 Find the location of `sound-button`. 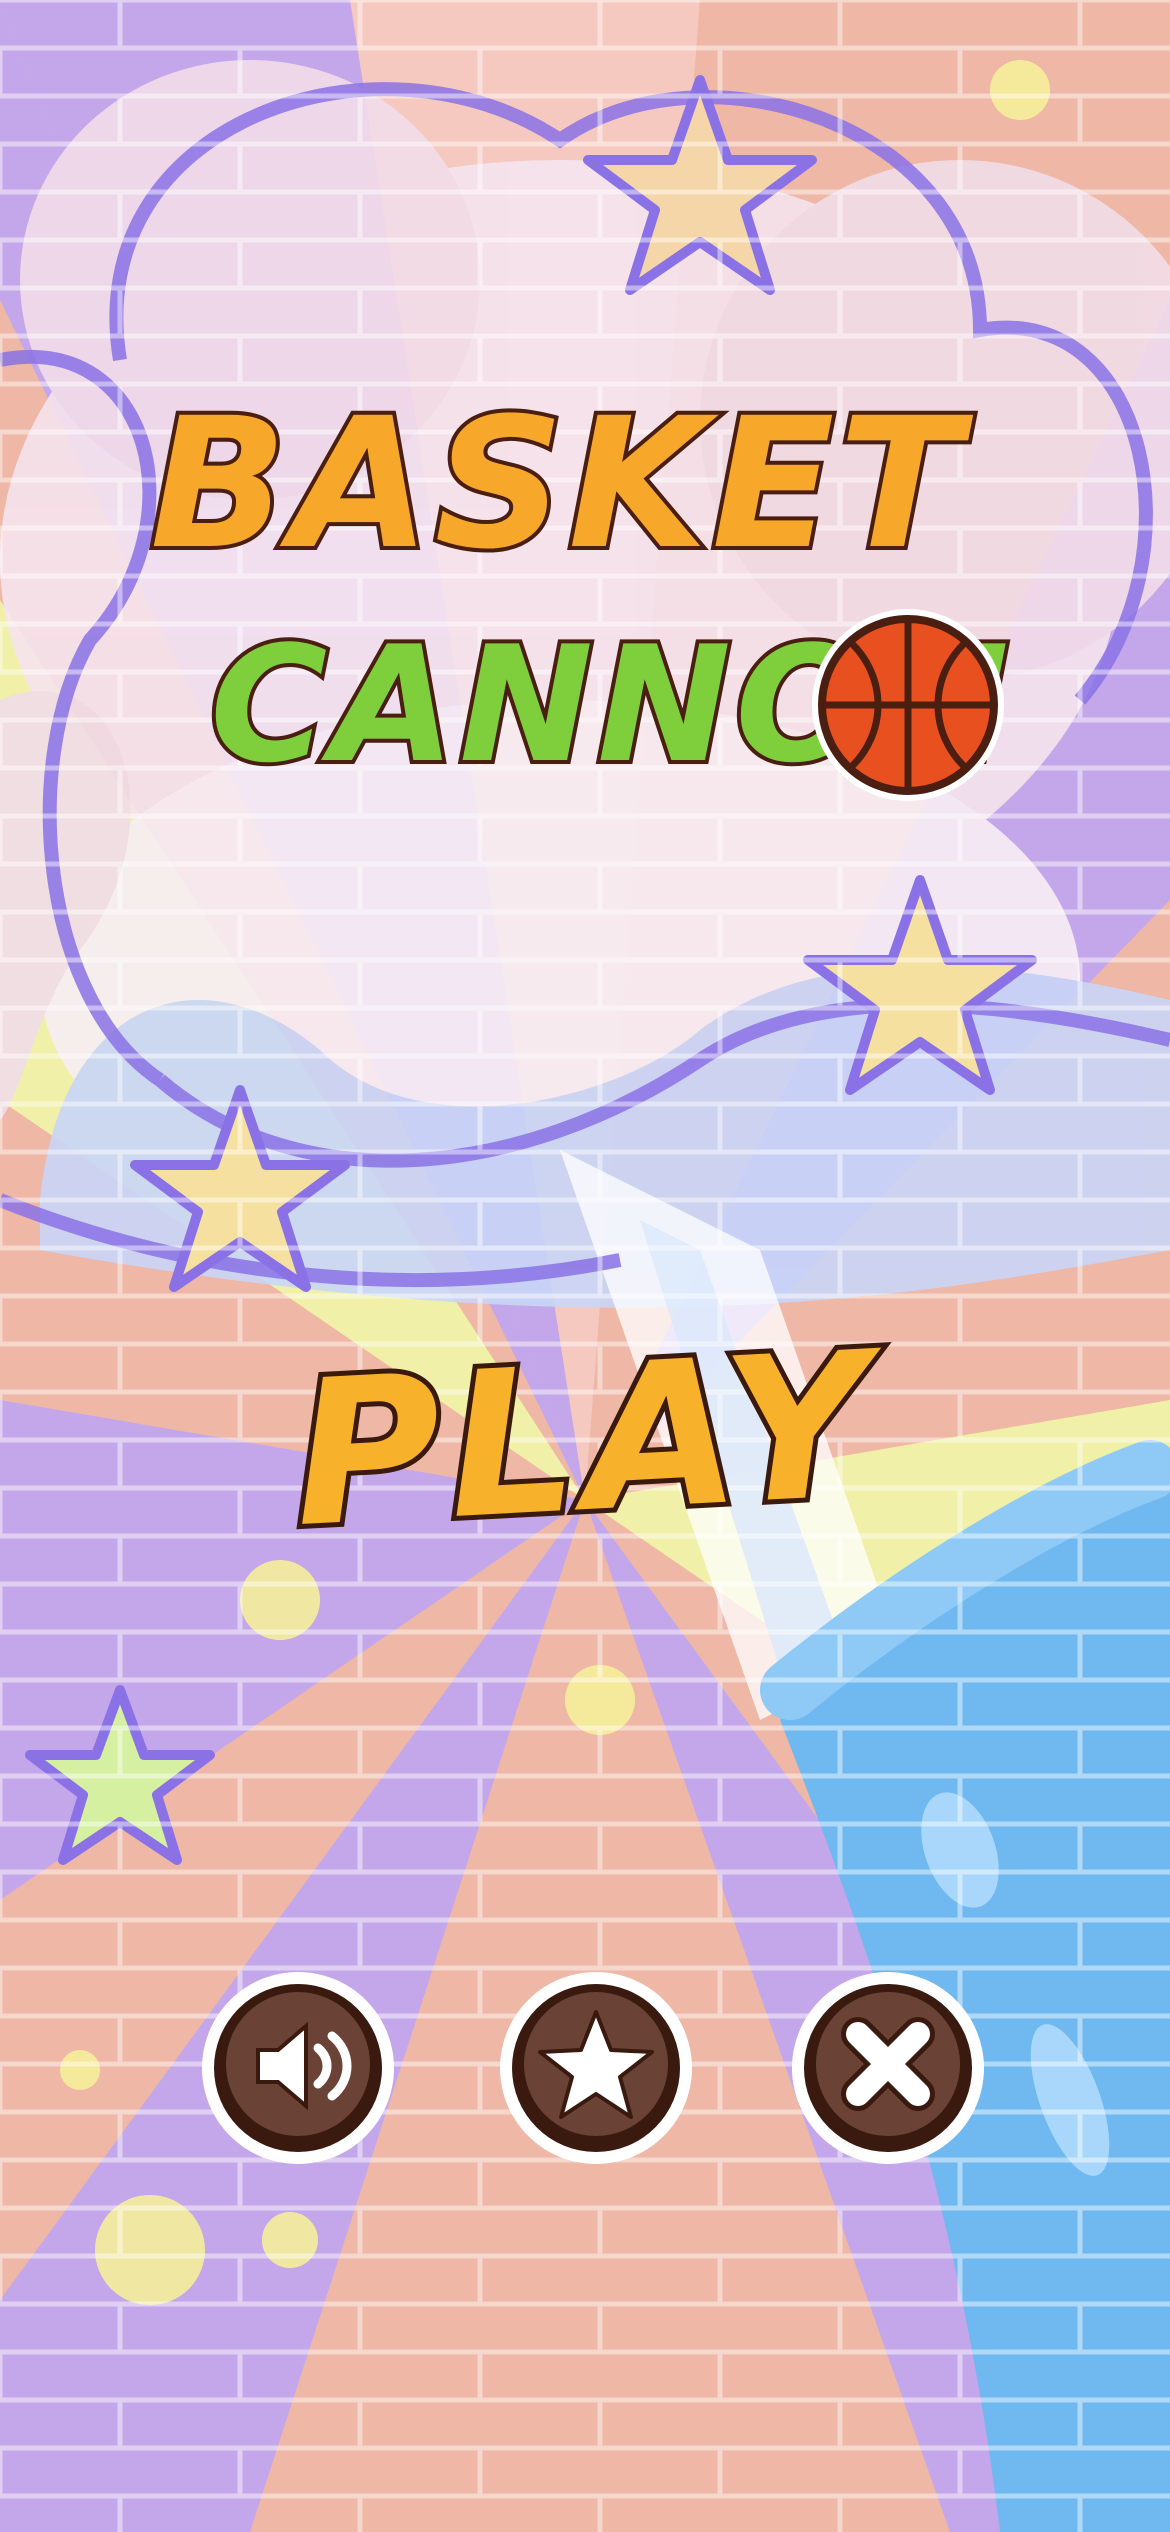

sound-button is located at coordinates (298, 2068).